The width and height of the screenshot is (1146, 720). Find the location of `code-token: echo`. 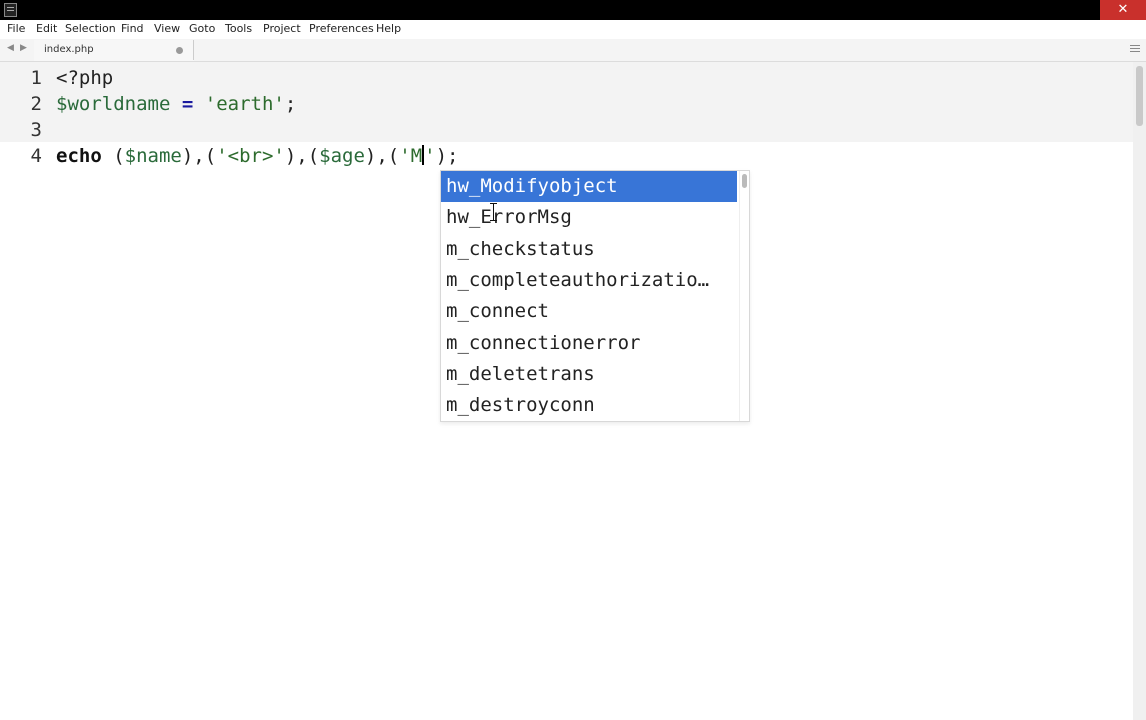

code-token: echo is located at coordinates (79, 156).